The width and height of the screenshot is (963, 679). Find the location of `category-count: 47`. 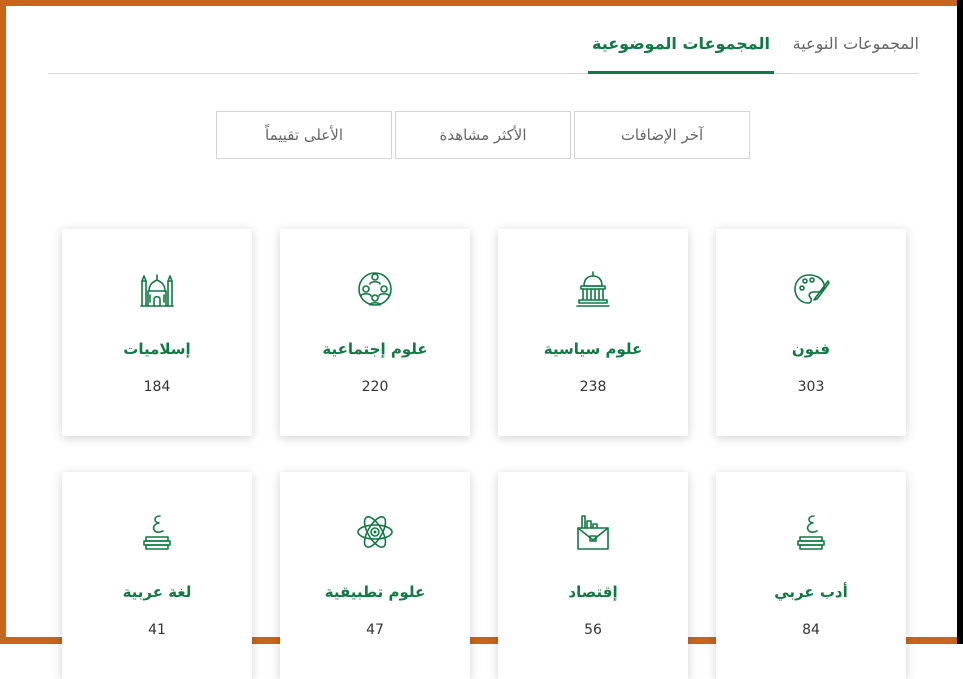

category-count: 47 is located at coordinates (375, 630).